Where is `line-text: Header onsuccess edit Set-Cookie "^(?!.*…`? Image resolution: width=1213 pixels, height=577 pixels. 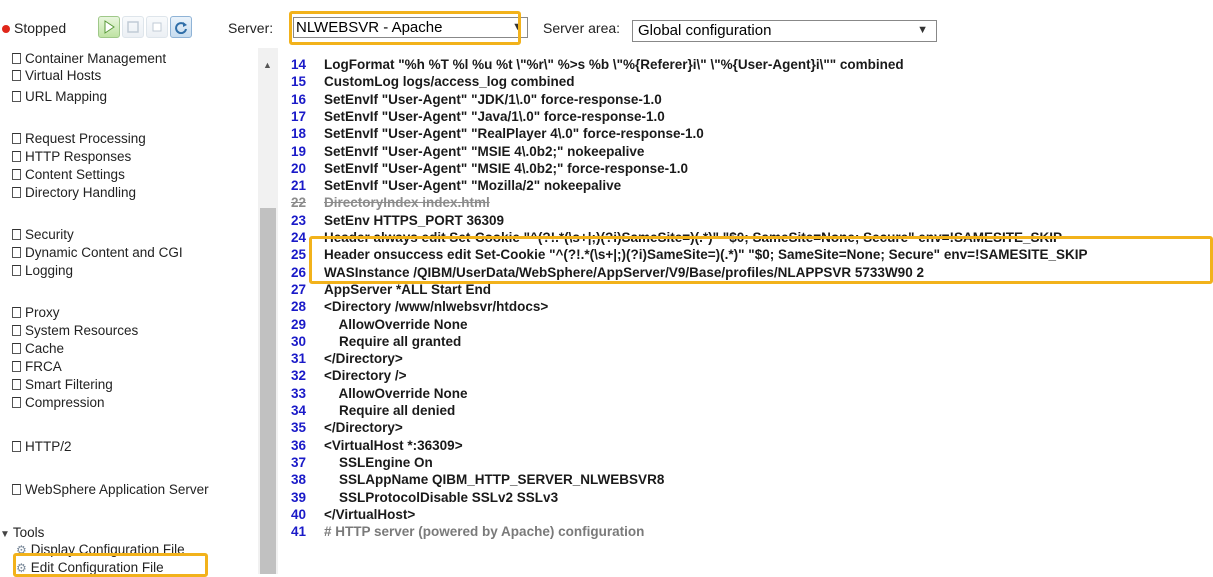
line-text: Header onsuccess edit Set-Cookie "^(?!.*… is located at coordinates (706, 255).